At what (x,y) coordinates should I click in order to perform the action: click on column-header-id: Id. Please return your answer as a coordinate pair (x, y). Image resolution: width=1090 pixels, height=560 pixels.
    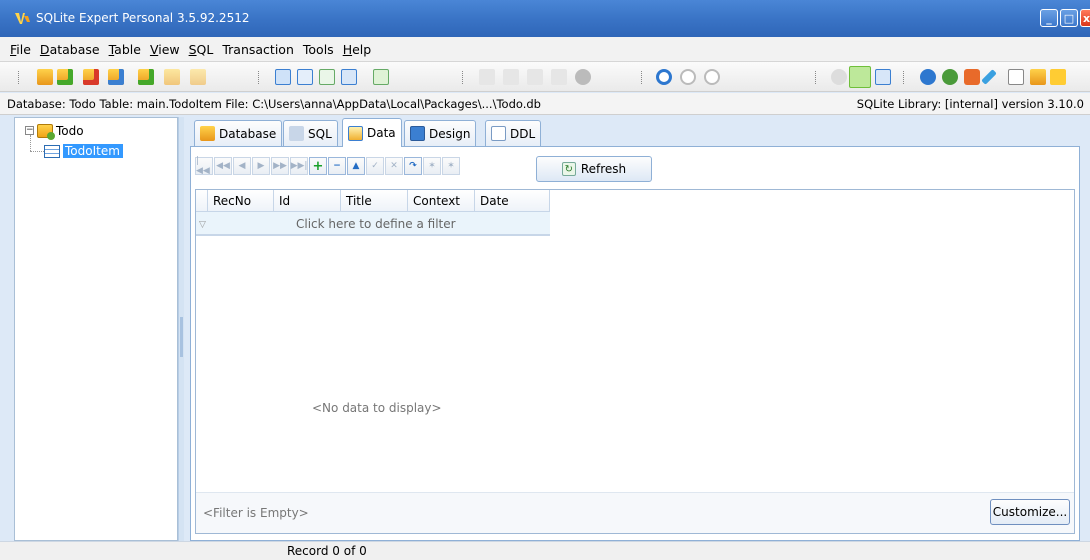
    Looking at the image, I should click on (307, 201).